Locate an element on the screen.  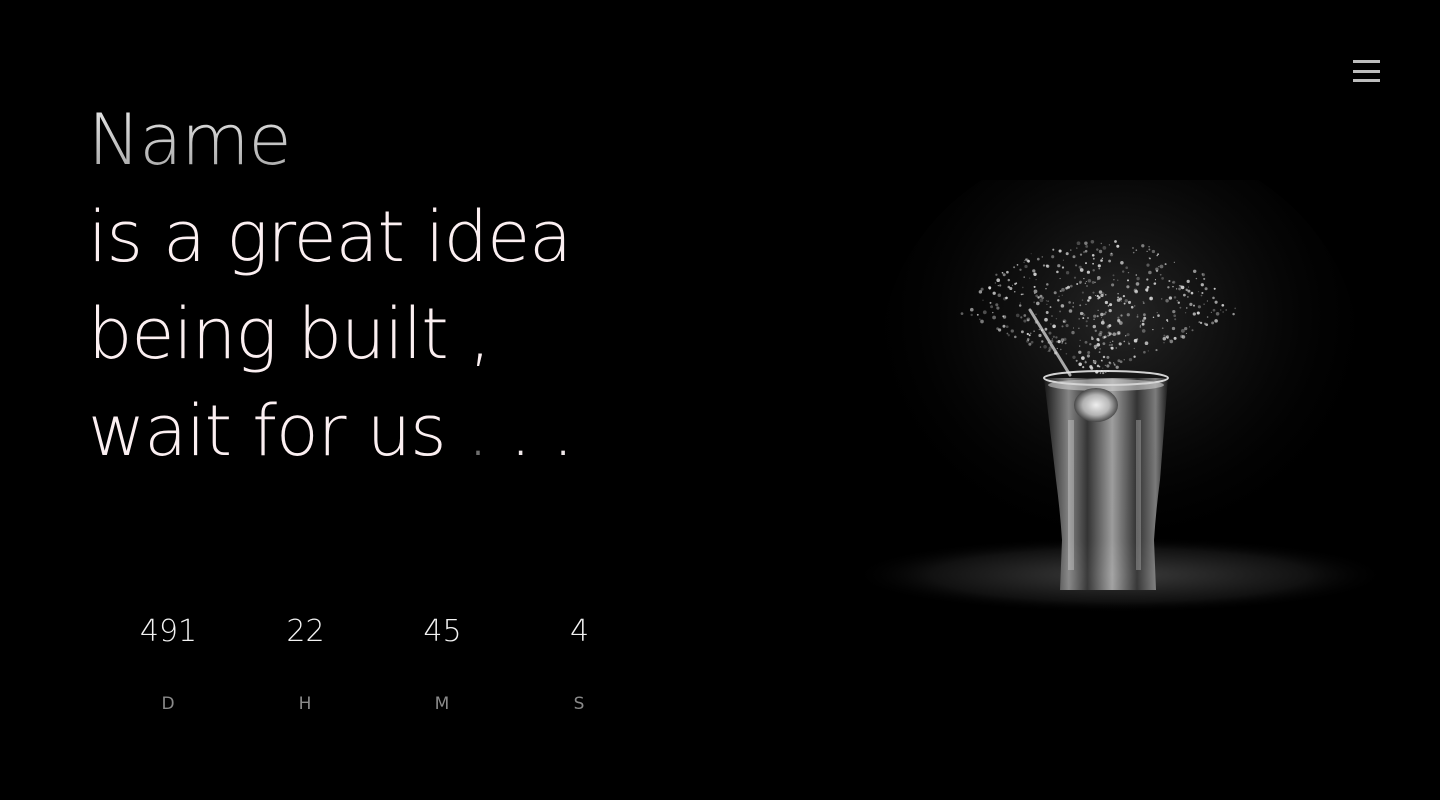
loading-dots: . . . is located at coordinates (510, 431).